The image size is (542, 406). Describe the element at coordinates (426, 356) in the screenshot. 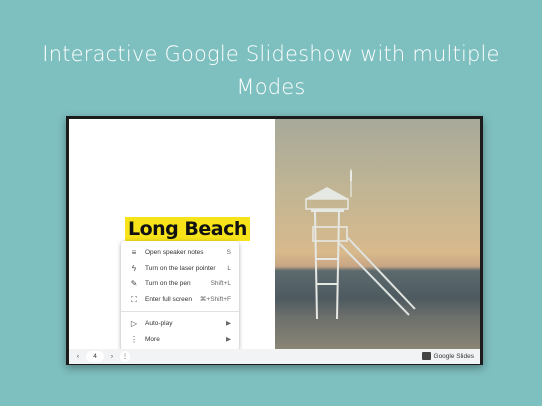

I see `slides-logo-icon` at that location.